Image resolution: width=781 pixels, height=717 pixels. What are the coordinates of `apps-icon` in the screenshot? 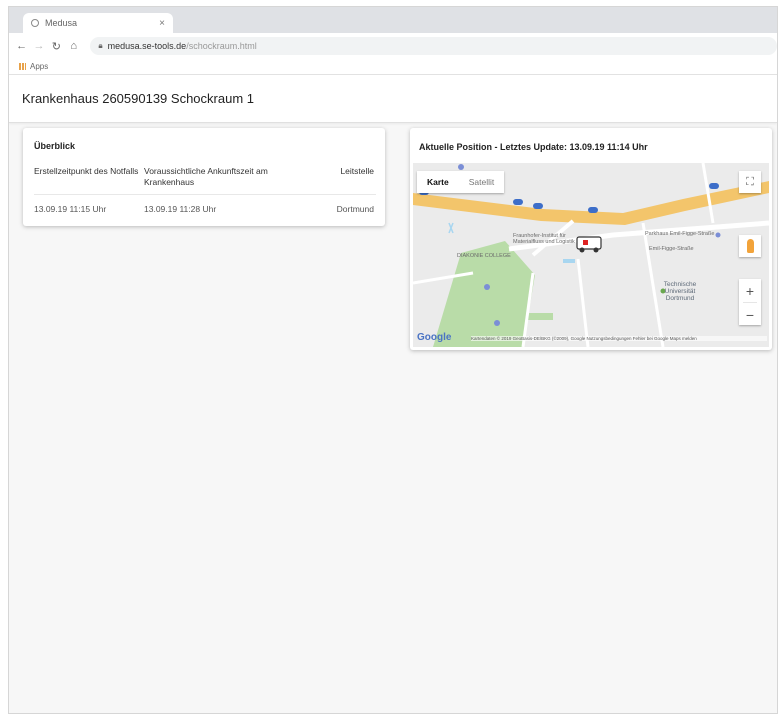 It's located at (22, 66).